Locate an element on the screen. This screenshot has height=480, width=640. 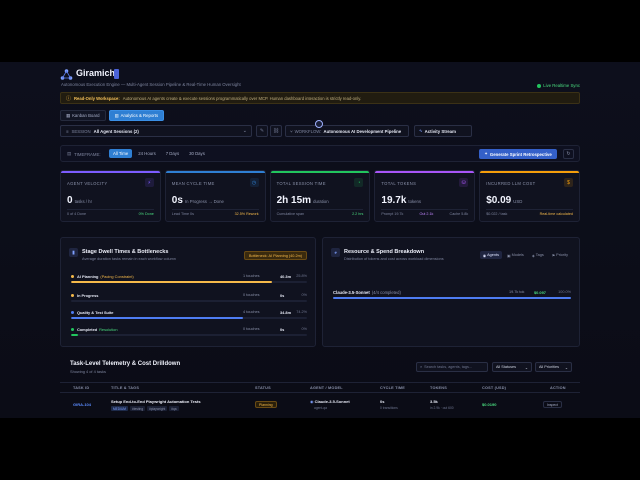
timer-icon: ◔ is located at coordinates (359, 182).